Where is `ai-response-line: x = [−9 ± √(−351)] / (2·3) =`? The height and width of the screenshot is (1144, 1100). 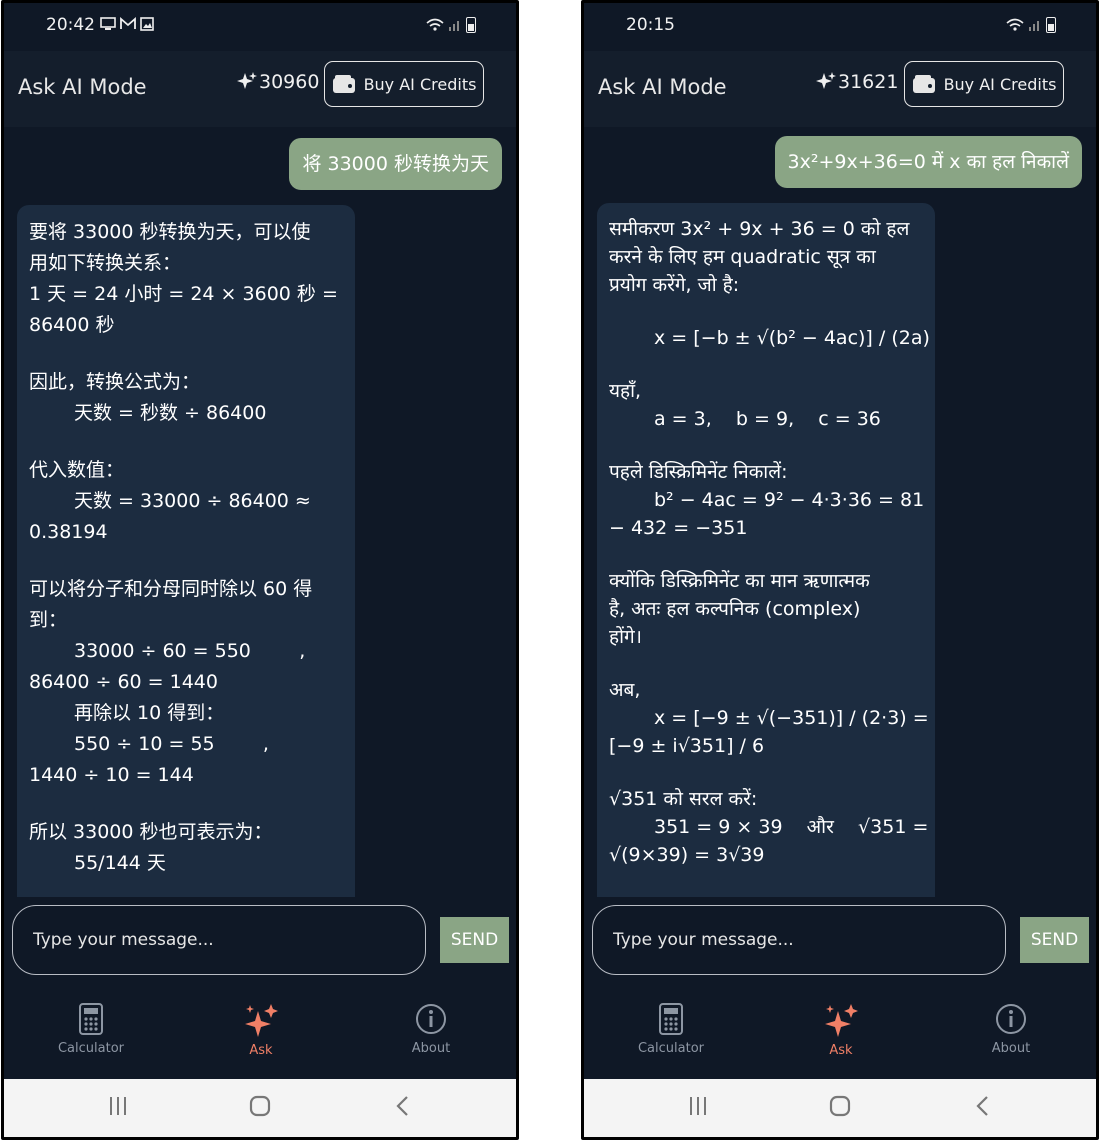 ai-response-line: x = [−9 ± √(−351)] / (2·3) = is located at coordinates (791, 718).